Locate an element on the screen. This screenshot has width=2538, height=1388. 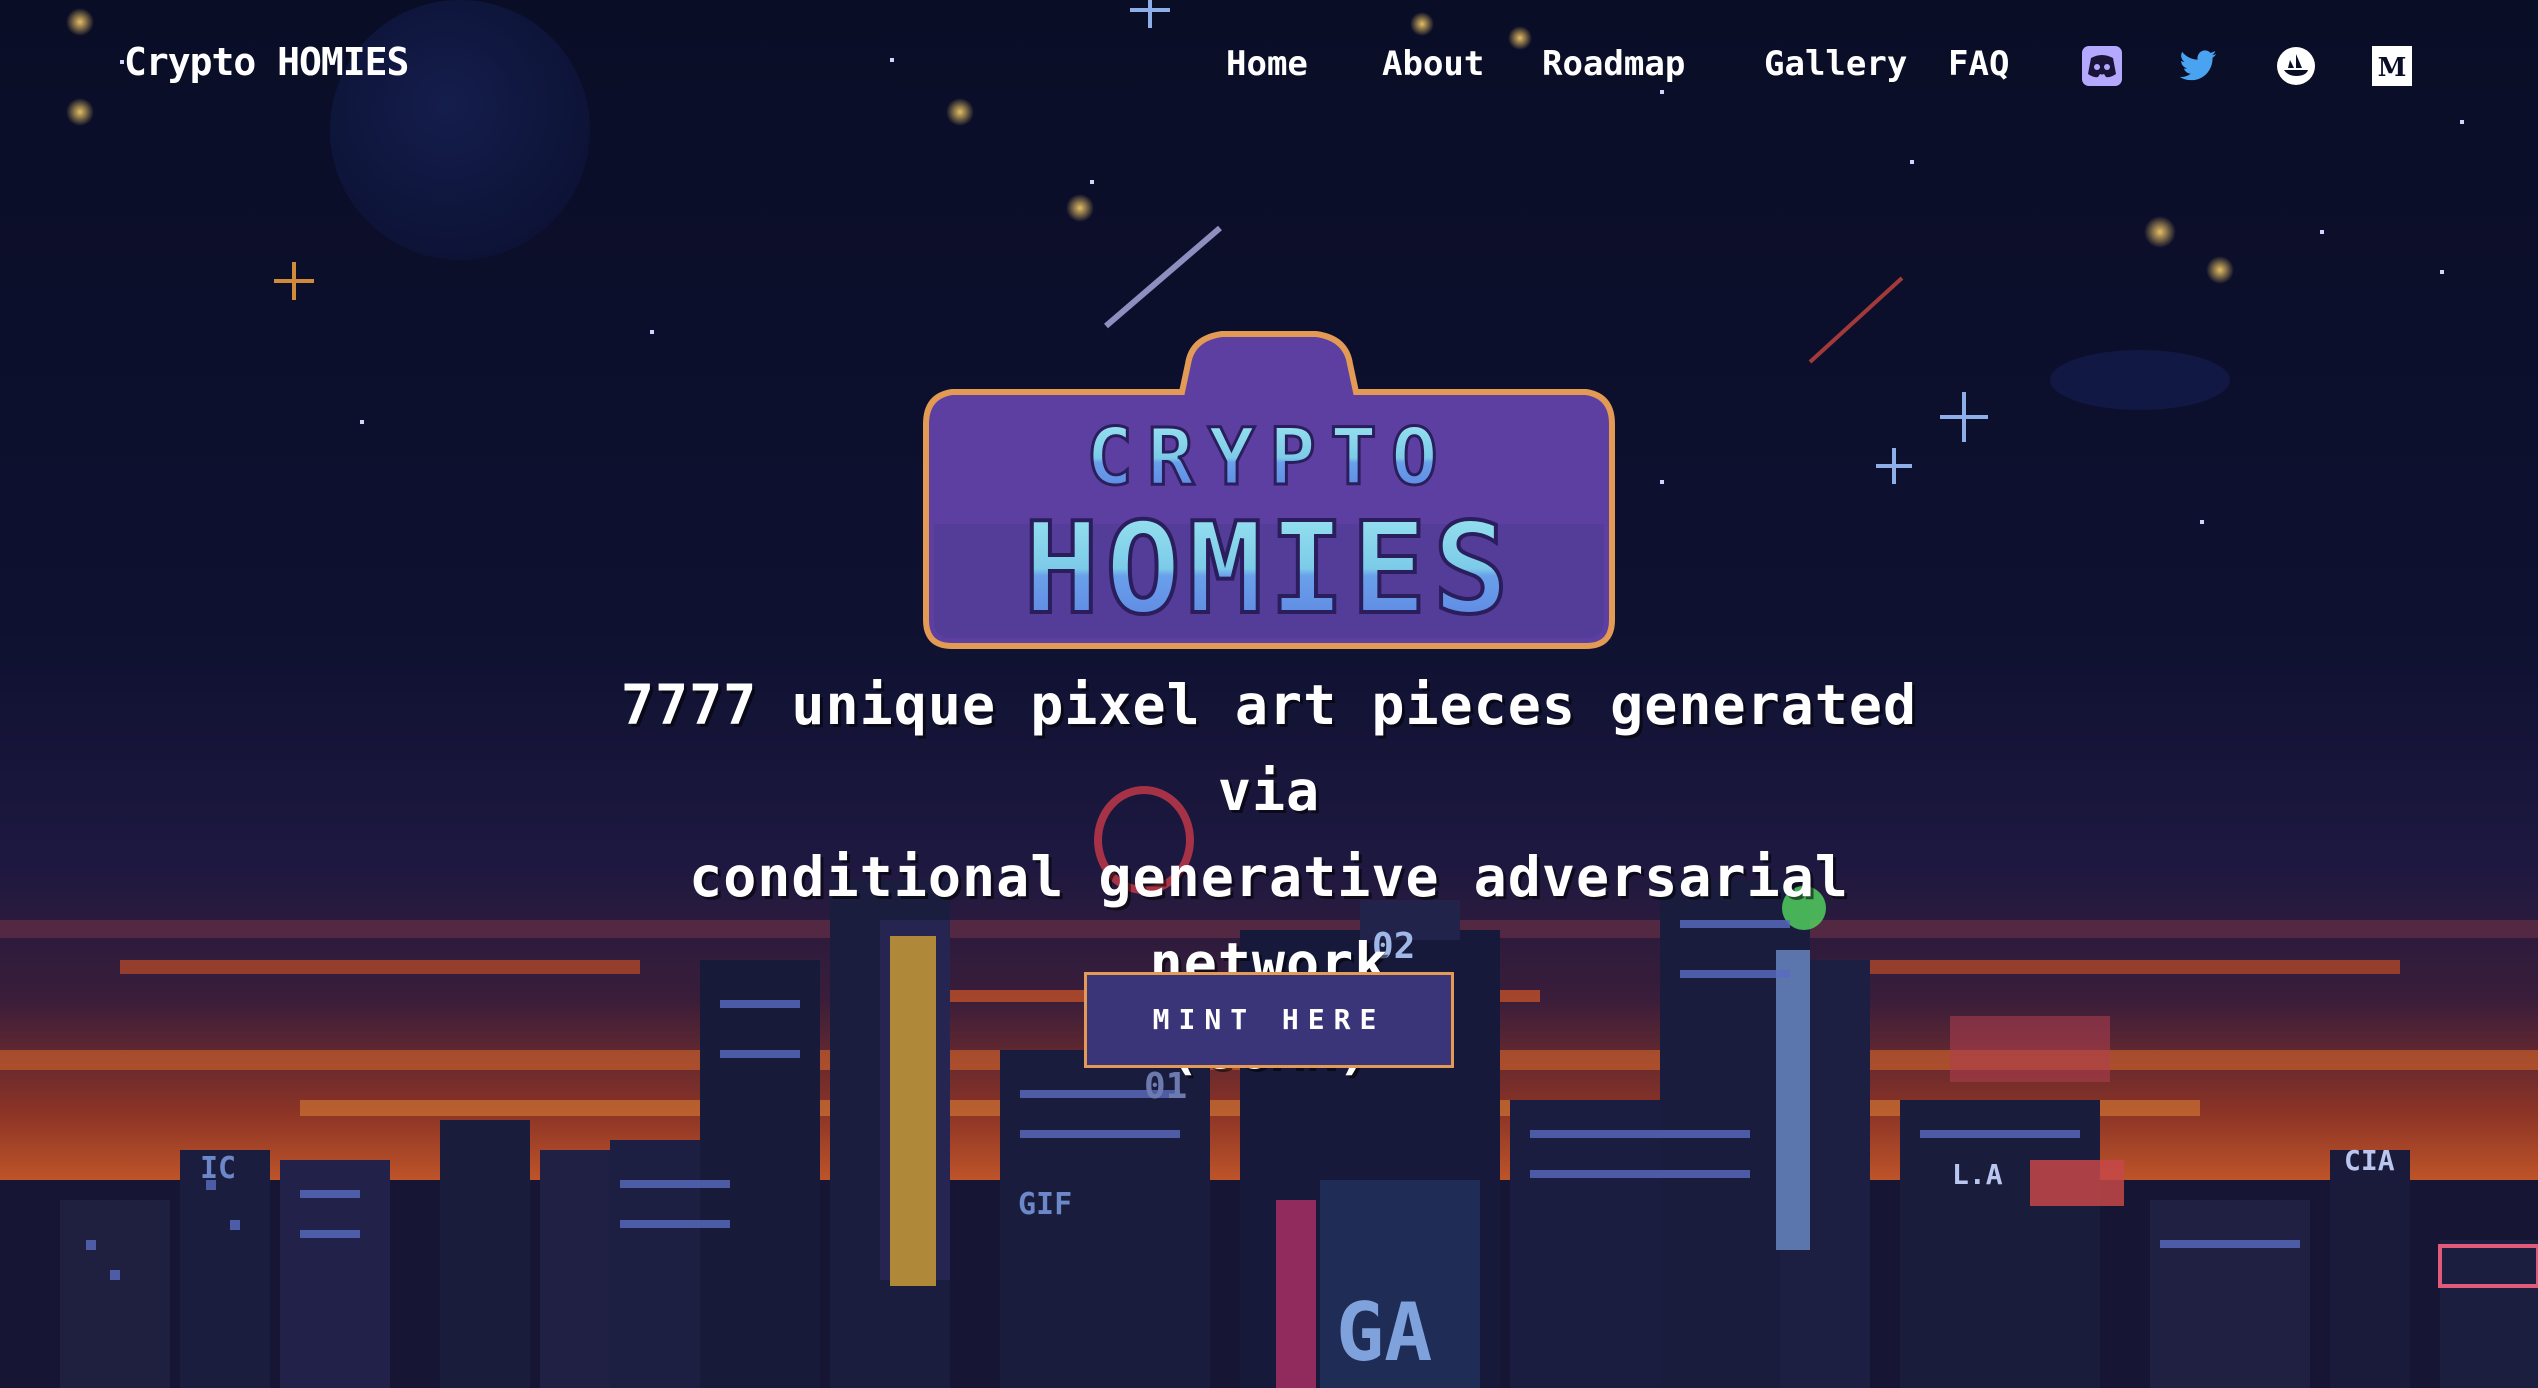
sign-la: L.A is located at coordinates (1977, 1174).